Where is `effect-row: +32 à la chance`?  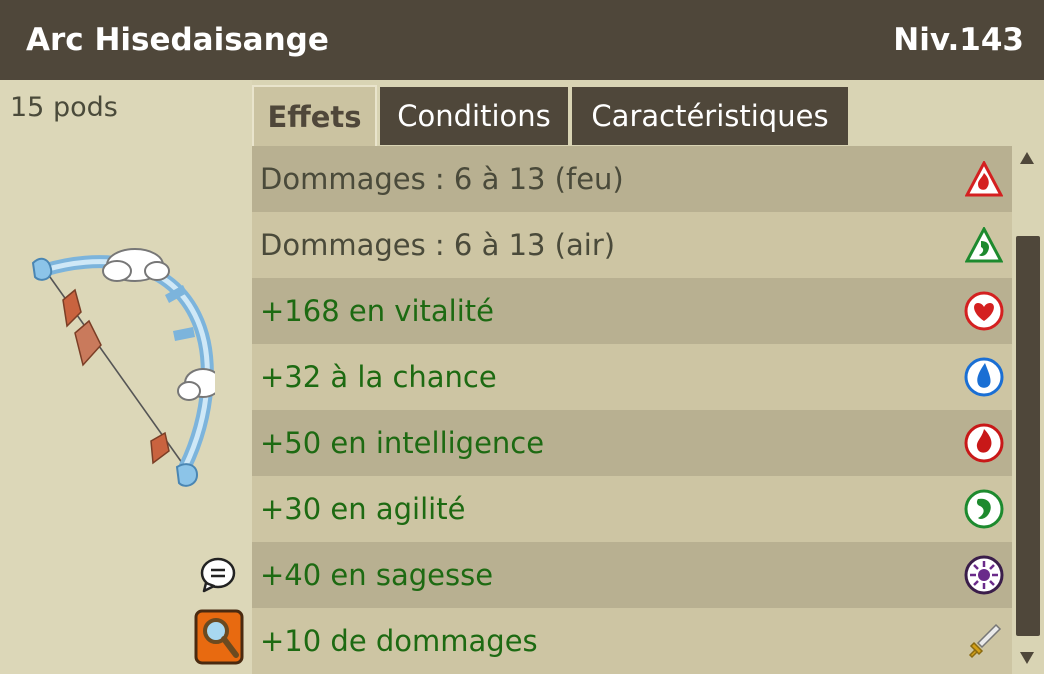
effect-row: +32 à la chance is located at coordinates (632, 377).